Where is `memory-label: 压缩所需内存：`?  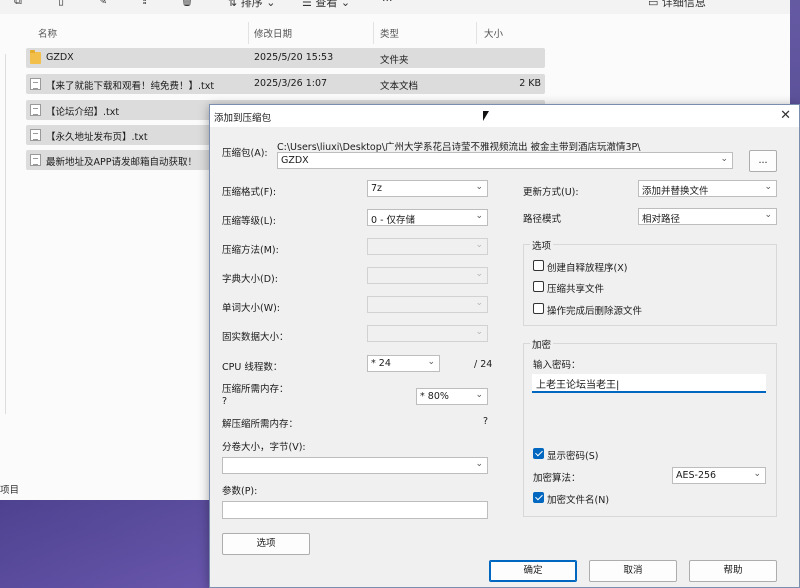
memory-label: 压缩所需内存： is located at coordinates (255, 389).